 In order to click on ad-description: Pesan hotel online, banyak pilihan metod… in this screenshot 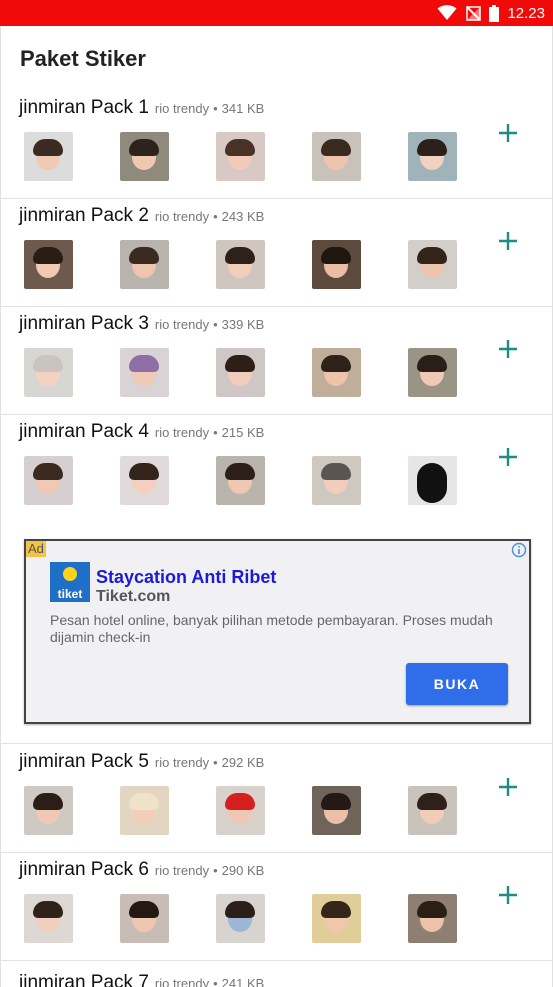, I will do `click(271, 628)`.